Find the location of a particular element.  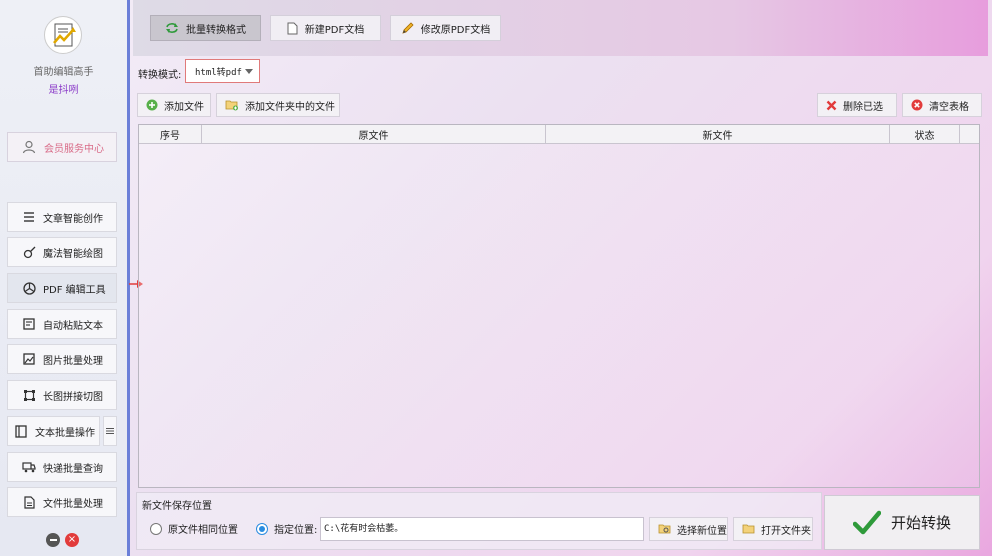

text-submenu-button is located at coordinates (110, 431).